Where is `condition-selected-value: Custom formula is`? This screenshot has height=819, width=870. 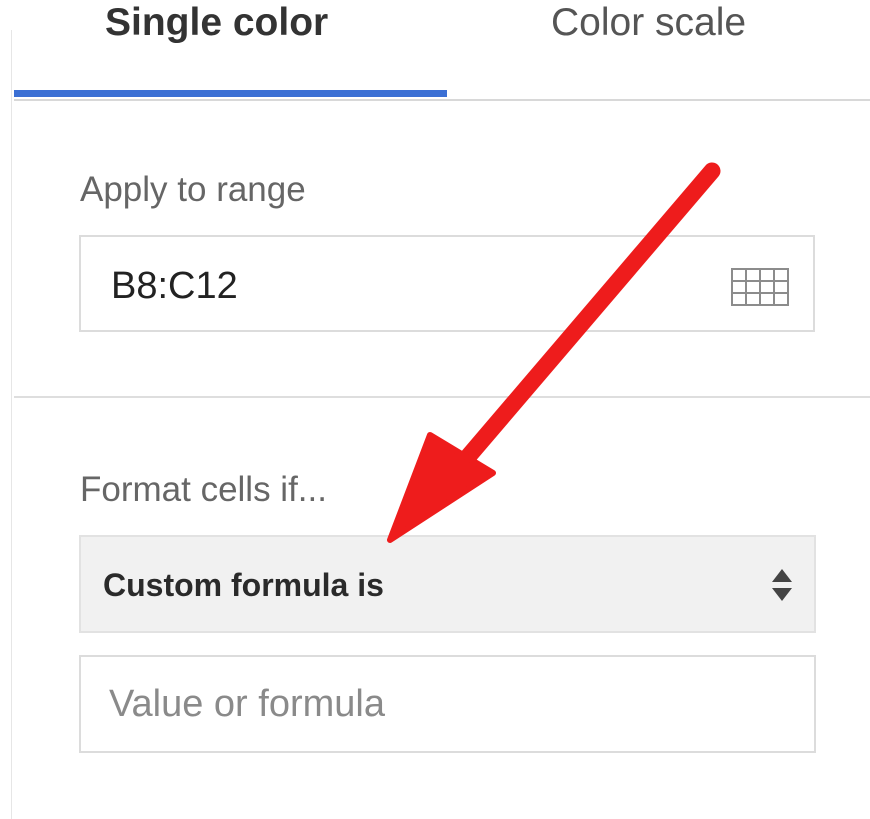
condition-selected-value: Custom formula is is located at coordinates (243, 585).